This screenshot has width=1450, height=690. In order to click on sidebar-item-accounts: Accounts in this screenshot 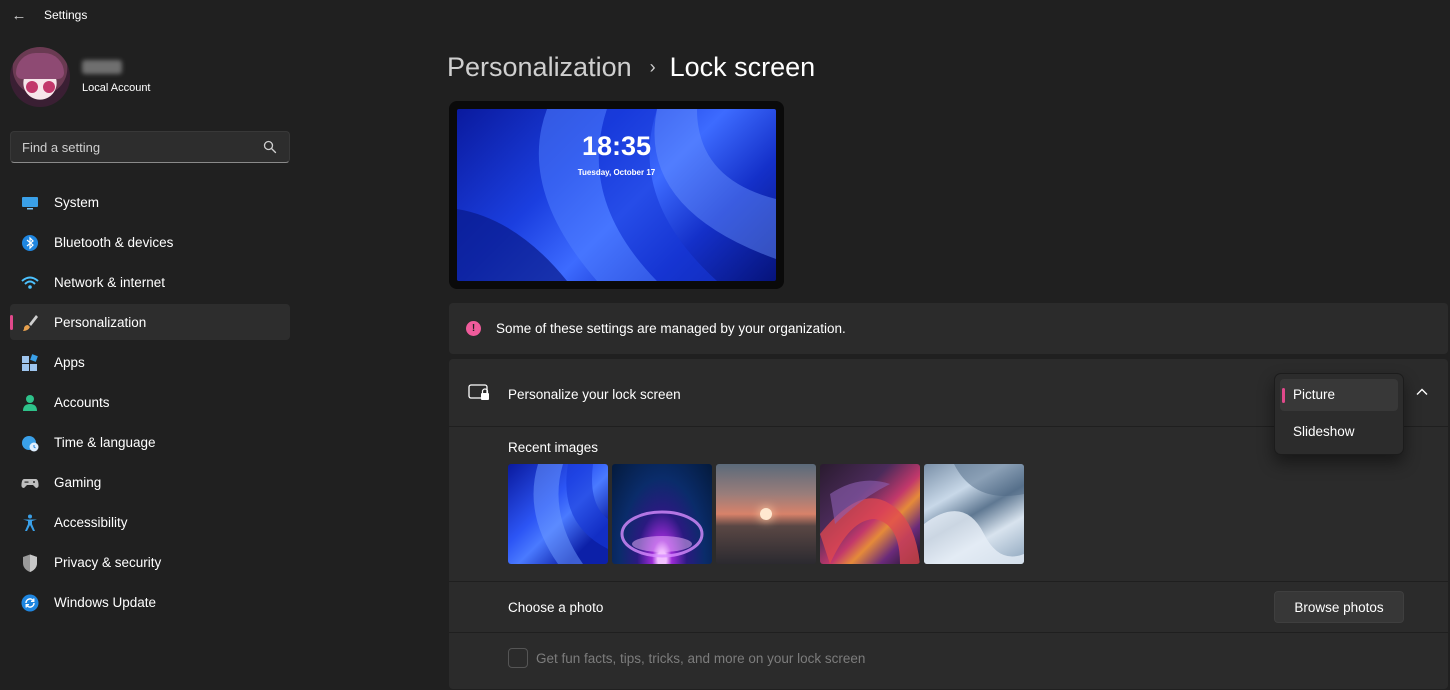, I will do `click(150, 402)`.